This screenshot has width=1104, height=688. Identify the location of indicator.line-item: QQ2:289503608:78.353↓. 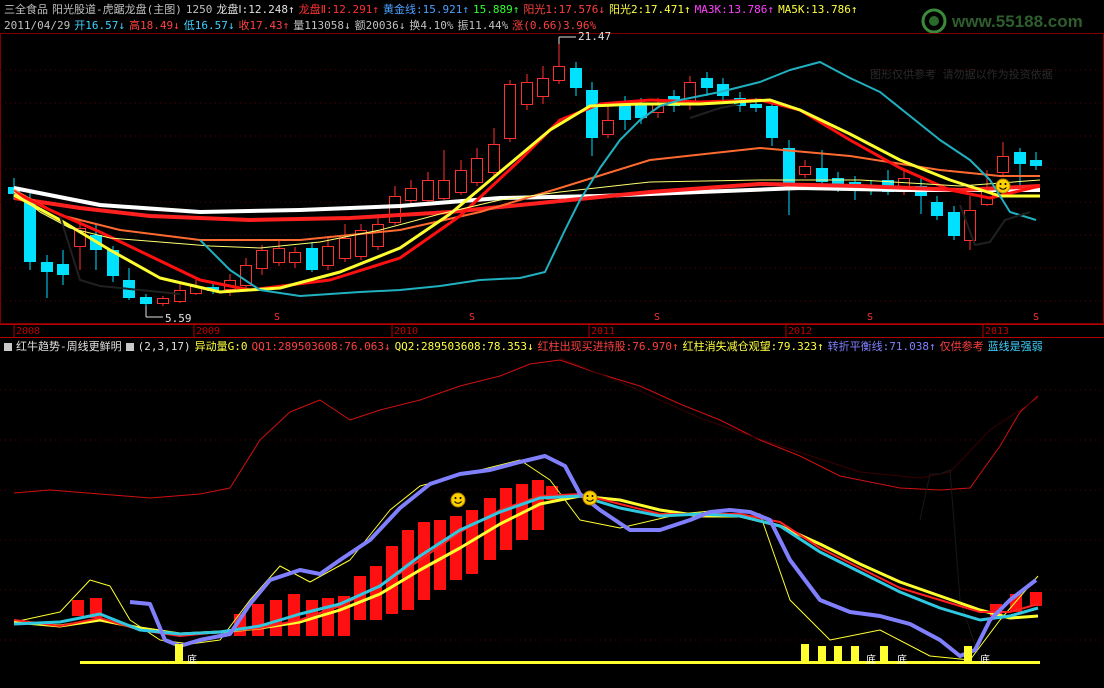
(464, 346).